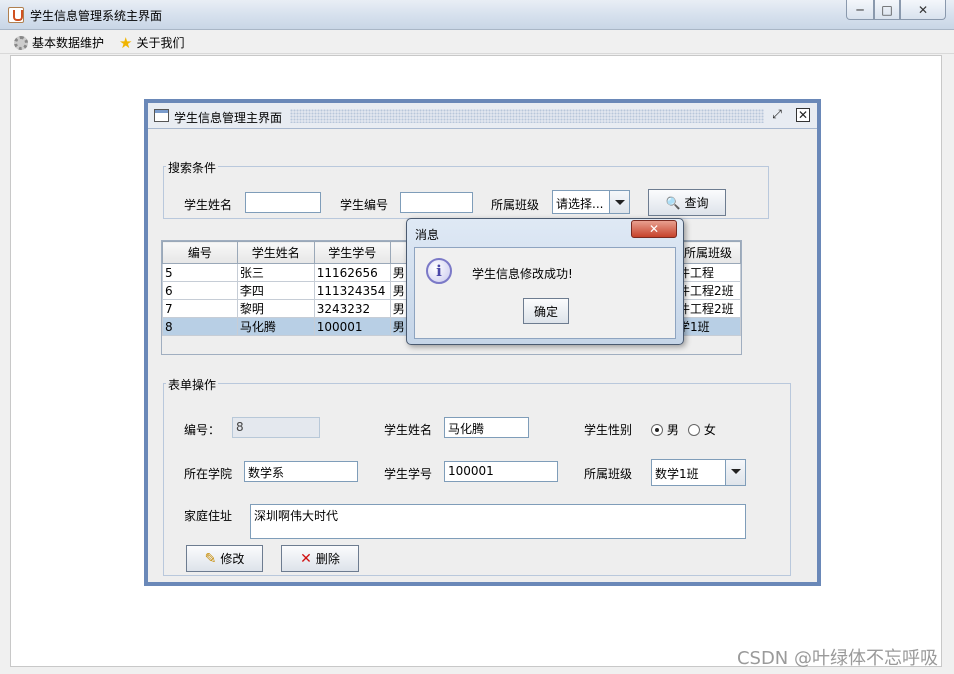 The height and width of the screenshot is (674, 954). What do you see at coordinates (275, 326) in the screenshot?
I see `cell: 马化腾` at bounding box center [275, 326].